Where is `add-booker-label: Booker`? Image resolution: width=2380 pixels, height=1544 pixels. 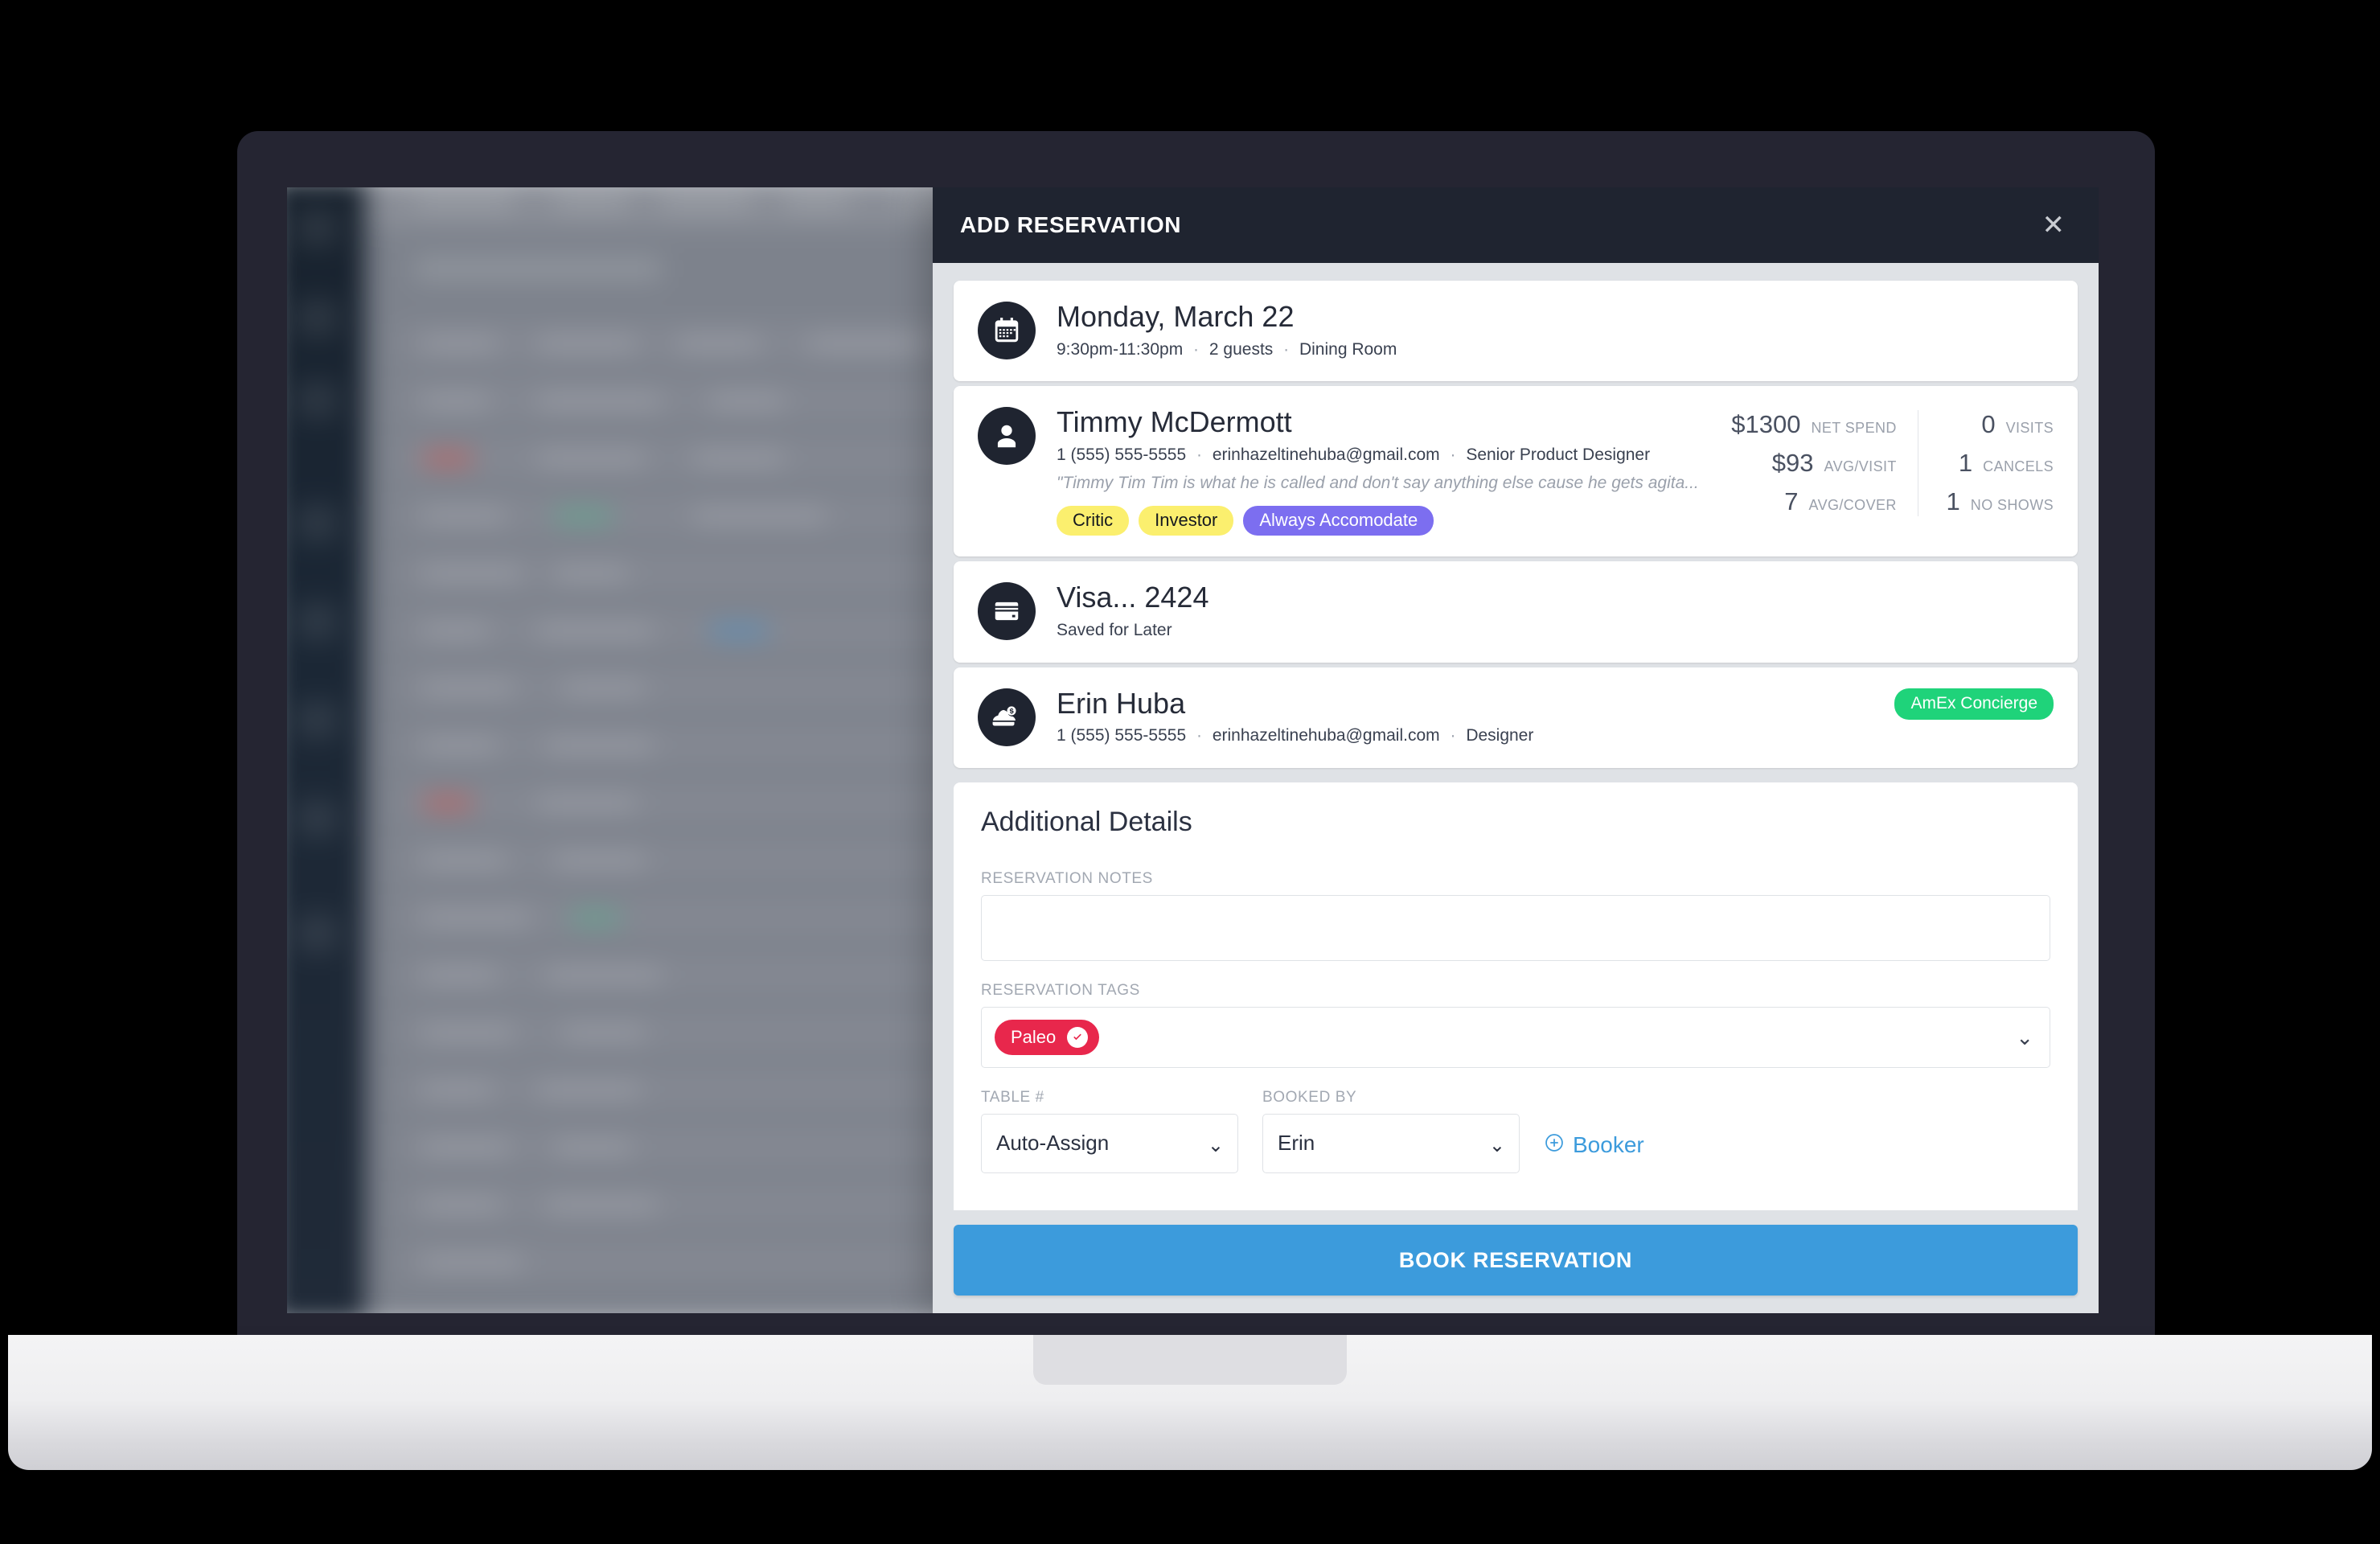 add-booker-label: Booker is located at coordinates (1608, 1145).